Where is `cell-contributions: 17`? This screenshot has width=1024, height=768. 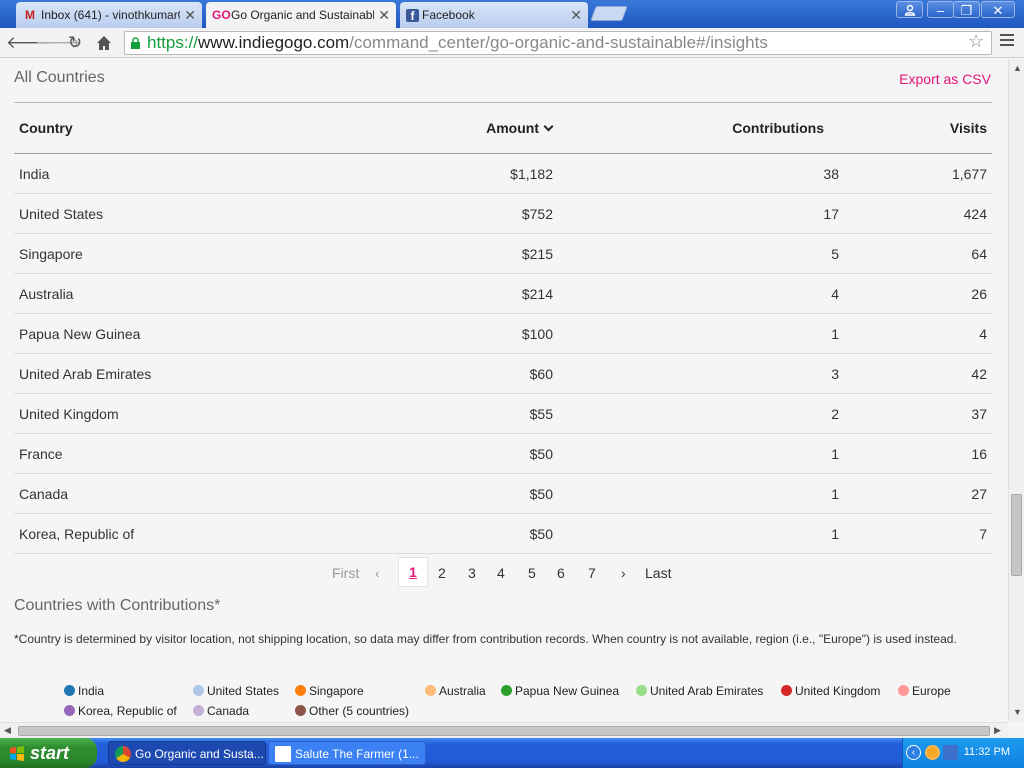 cell-contributions: 17 is located at coordinates (831, 214).